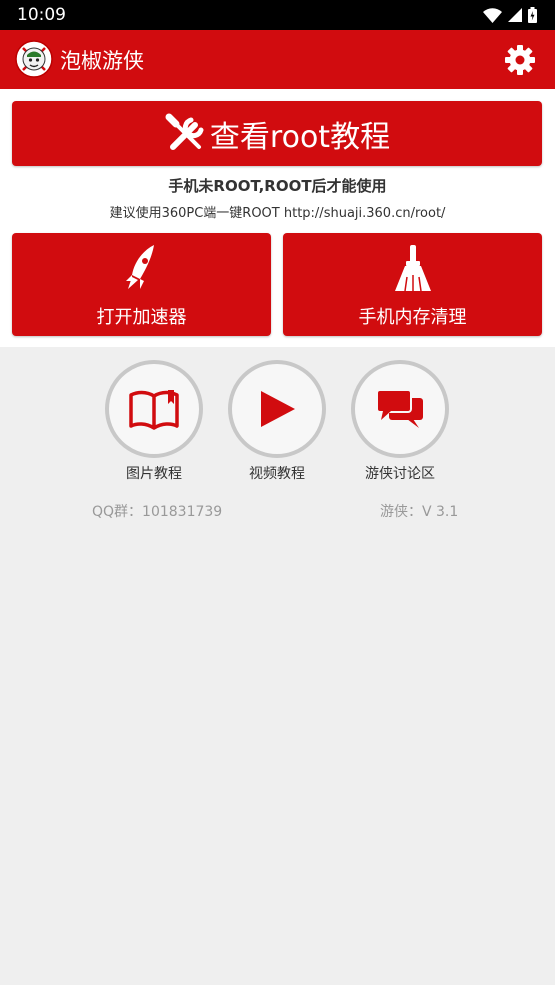 Image resolution: width=555 pixels, height=985 pixels. Describe the element at coordinates (400, 474) in the screenshot. I see `forum-label: 游侠讨论区` at that location.